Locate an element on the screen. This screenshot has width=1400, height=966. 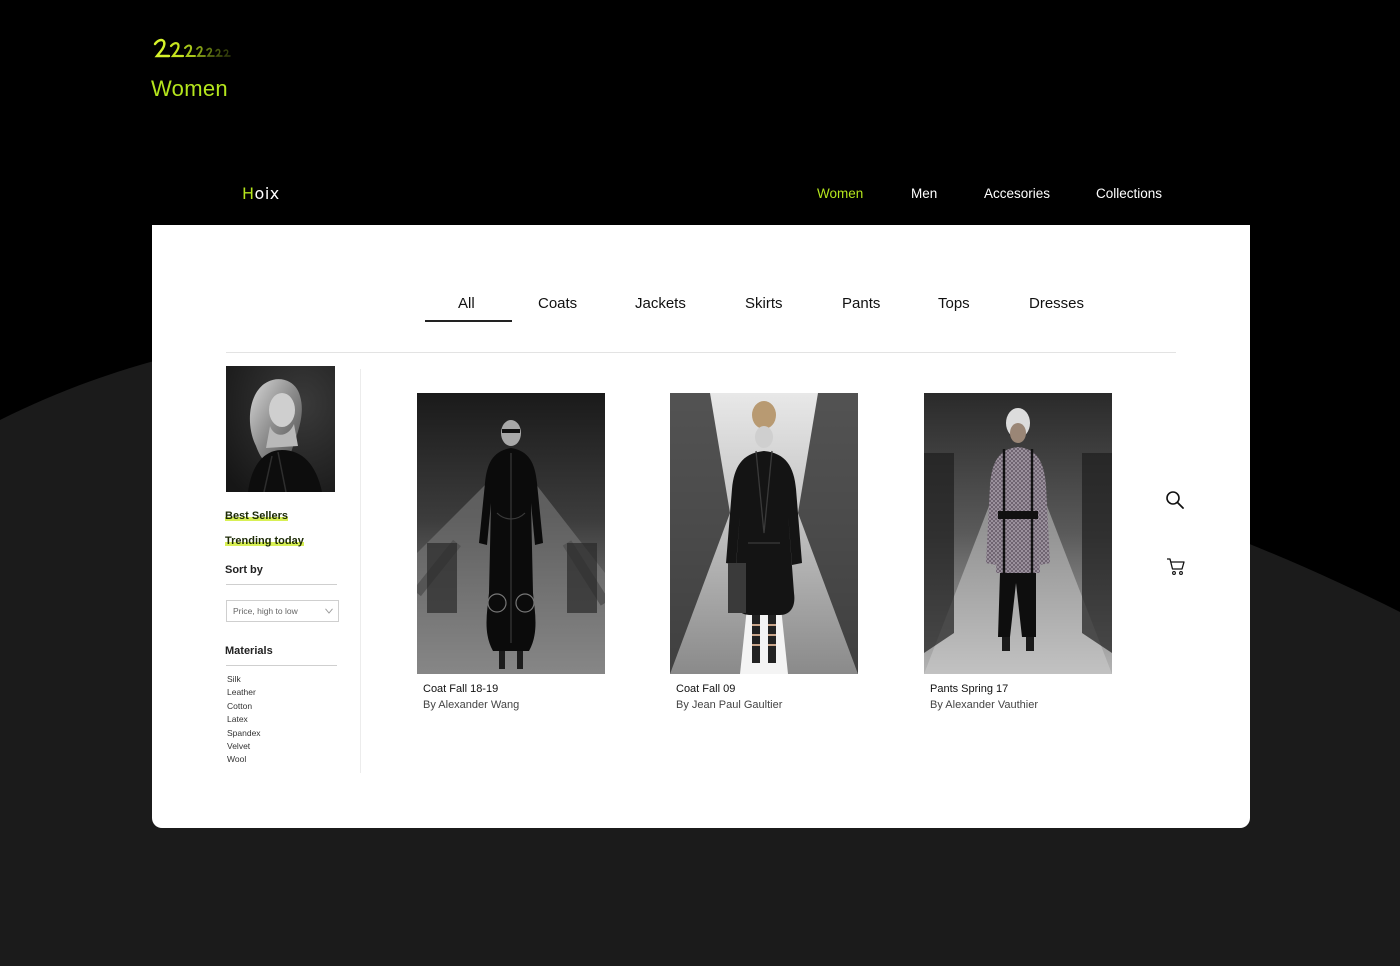
tab-tops: Tops is located at coordinates (954, 303).